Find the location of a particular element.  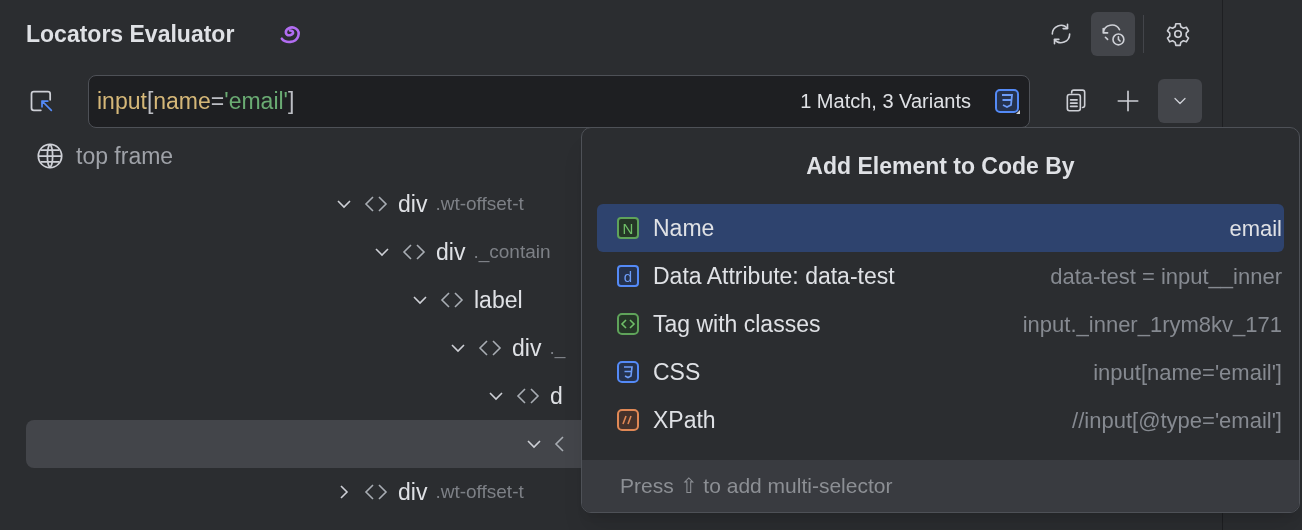

frame-label: top frame is located at coordinates (125, 156).